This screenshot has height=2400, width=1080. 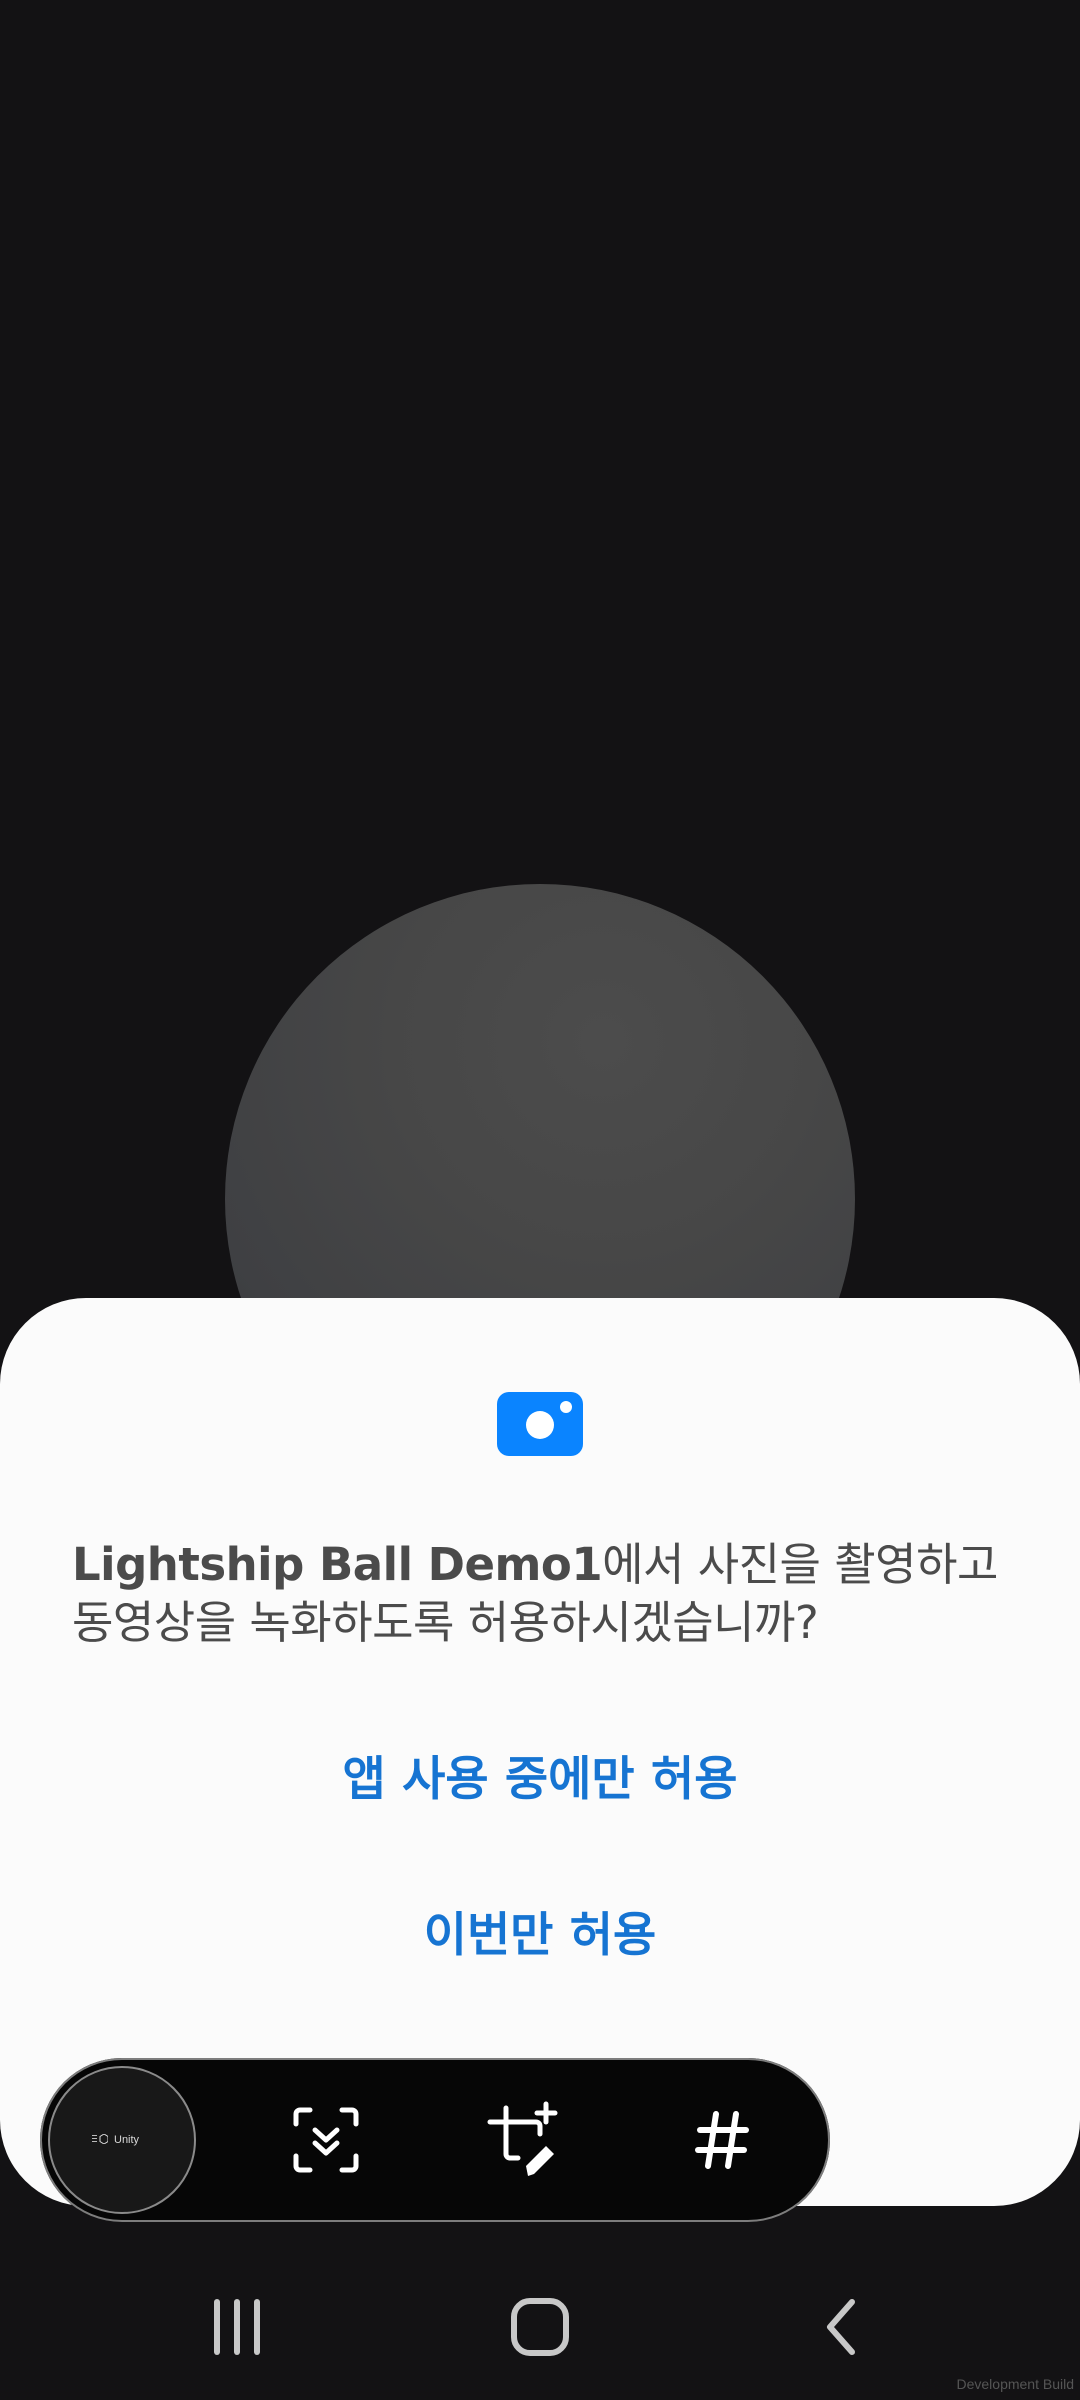 I want to click on hashtag-icon, so click(x=722, y=2140).